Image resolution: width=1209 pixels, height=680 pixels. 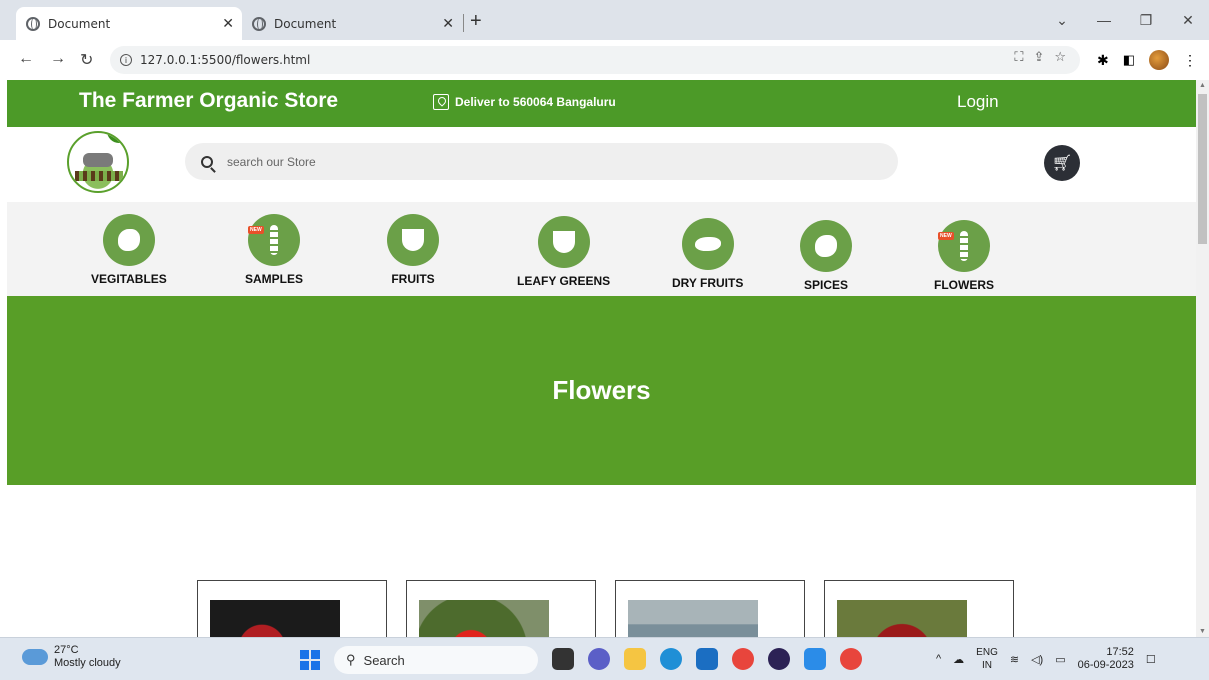 I want to click on region-code: IN, so click(x=987, y=665).